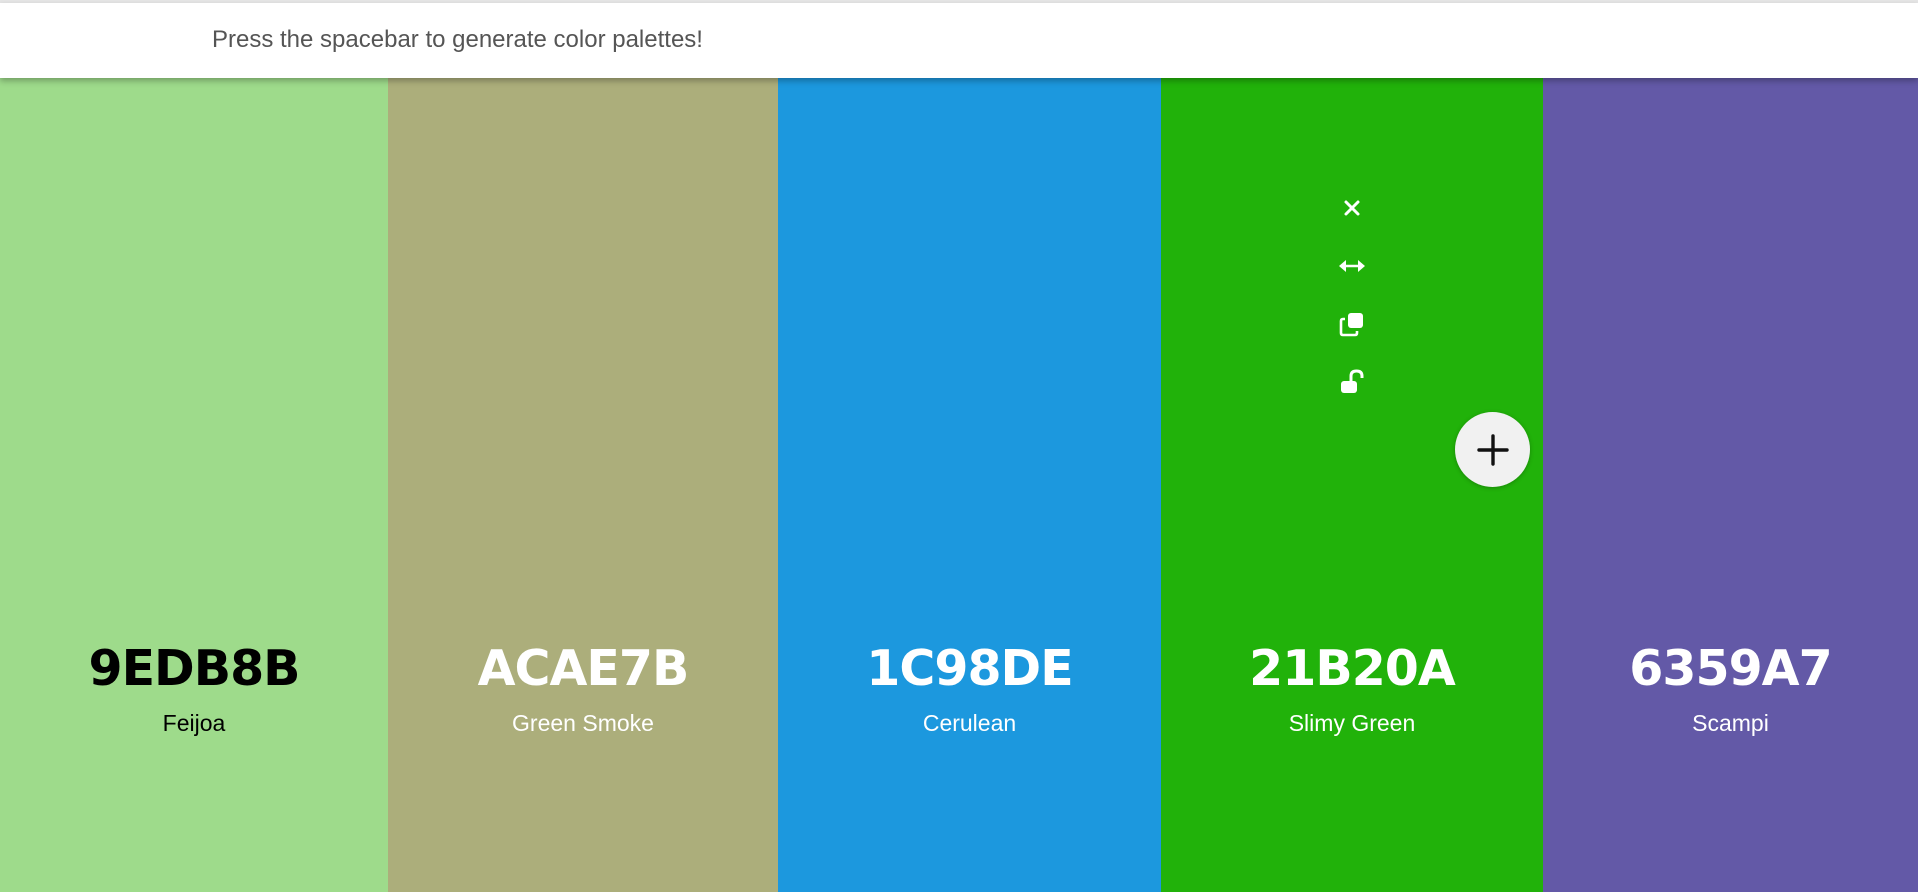 The image size is (1918, 892). I want to click on hex-code: 9EDB8B, so click(194, 668).